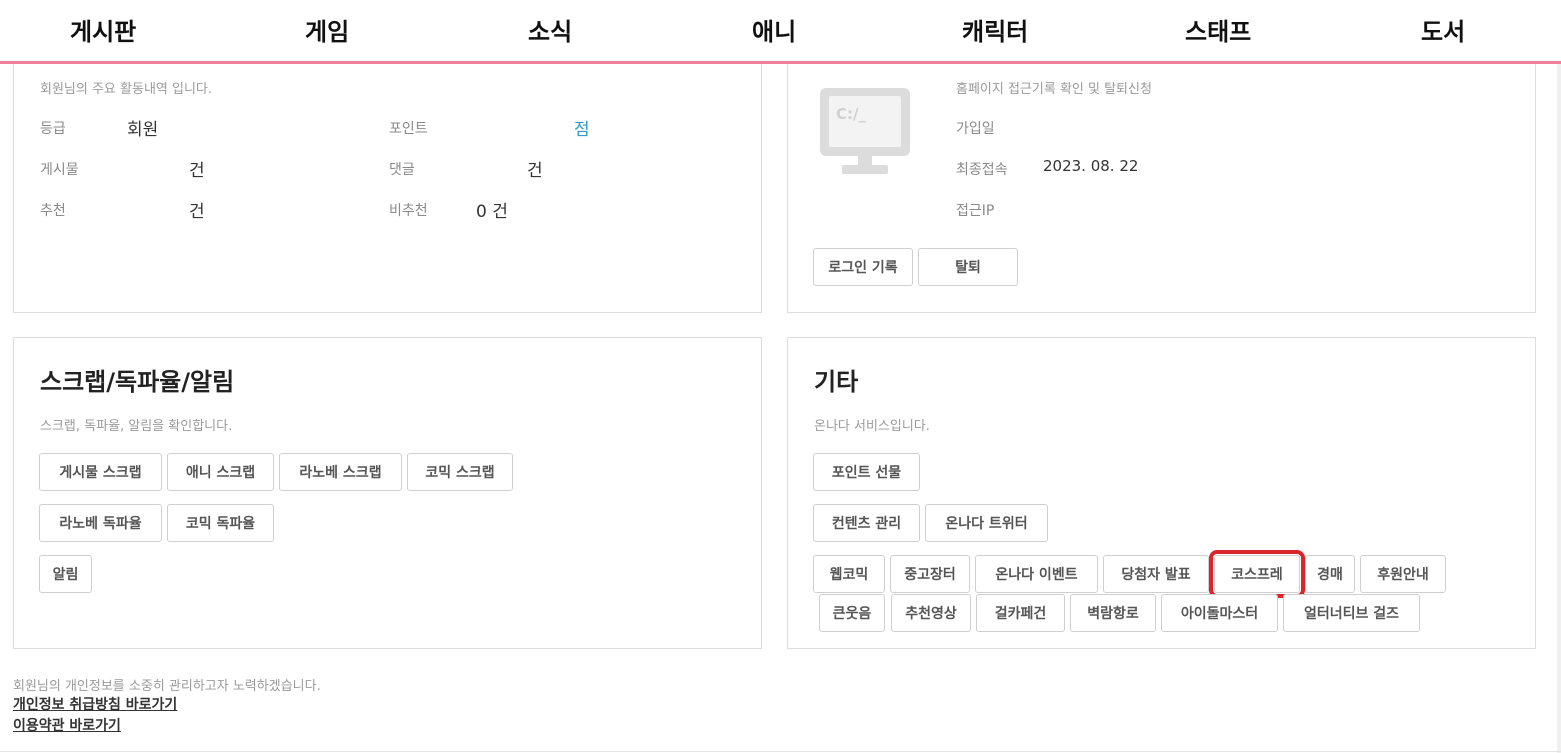 The width and height of the screenshot is (1561, 753). Describe the element at coordinates (1156, 574) in the screenshot. I see `winner-announcement-button: 당첨자 발표` at that location.